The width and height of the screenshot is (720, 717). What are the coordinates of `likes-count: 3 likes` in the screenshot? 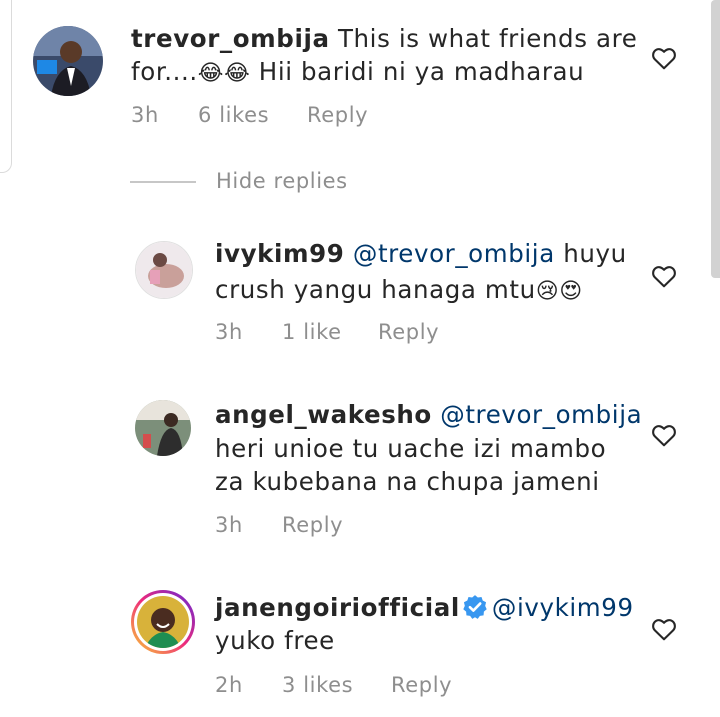 It's located at (317, 685).